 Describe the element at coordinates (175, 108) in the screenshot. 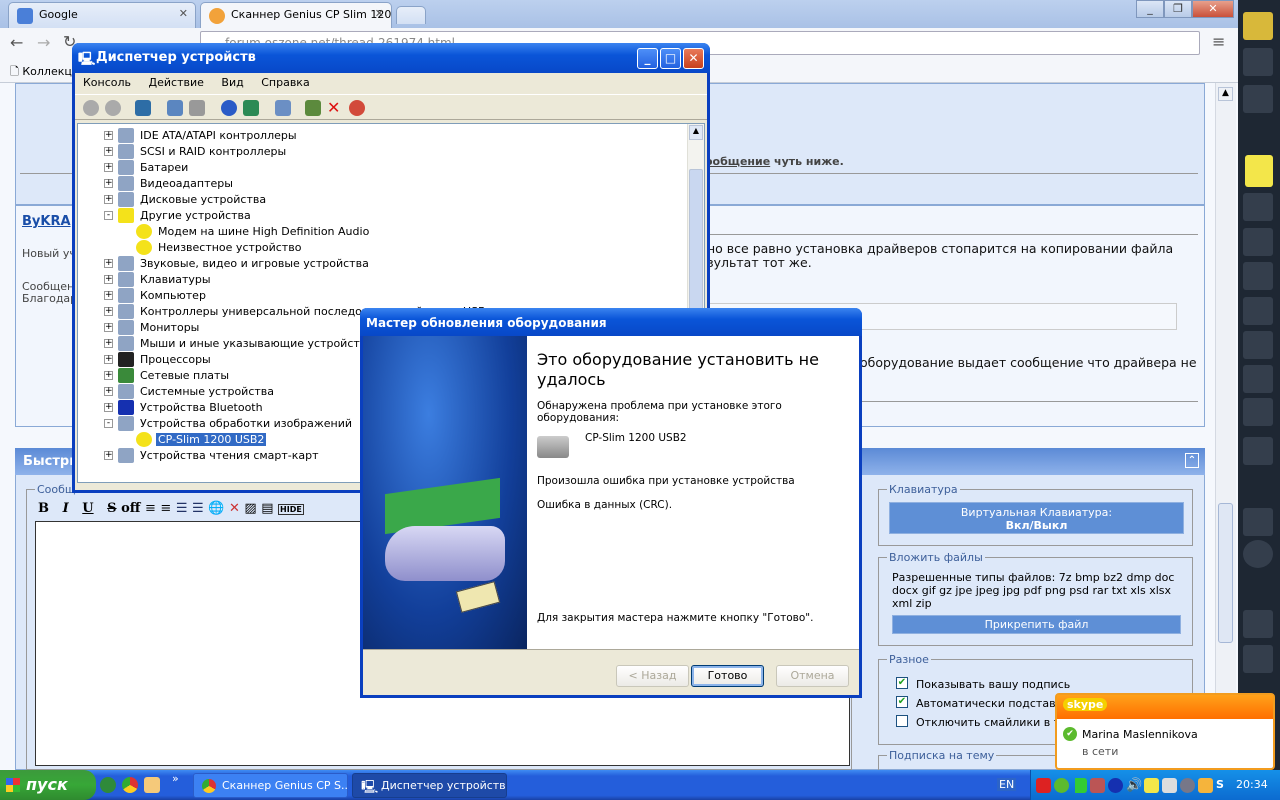

I see `properties-icon` at that location.